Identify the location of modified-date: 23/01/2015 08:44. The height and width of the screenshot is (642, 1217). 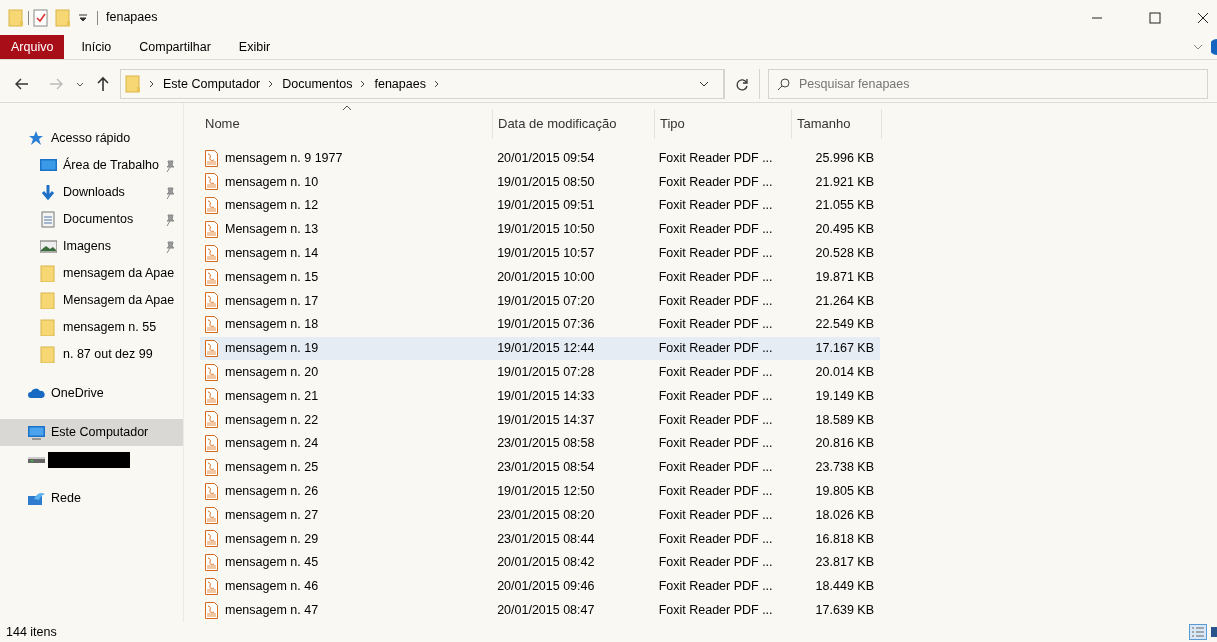
(546, 539).